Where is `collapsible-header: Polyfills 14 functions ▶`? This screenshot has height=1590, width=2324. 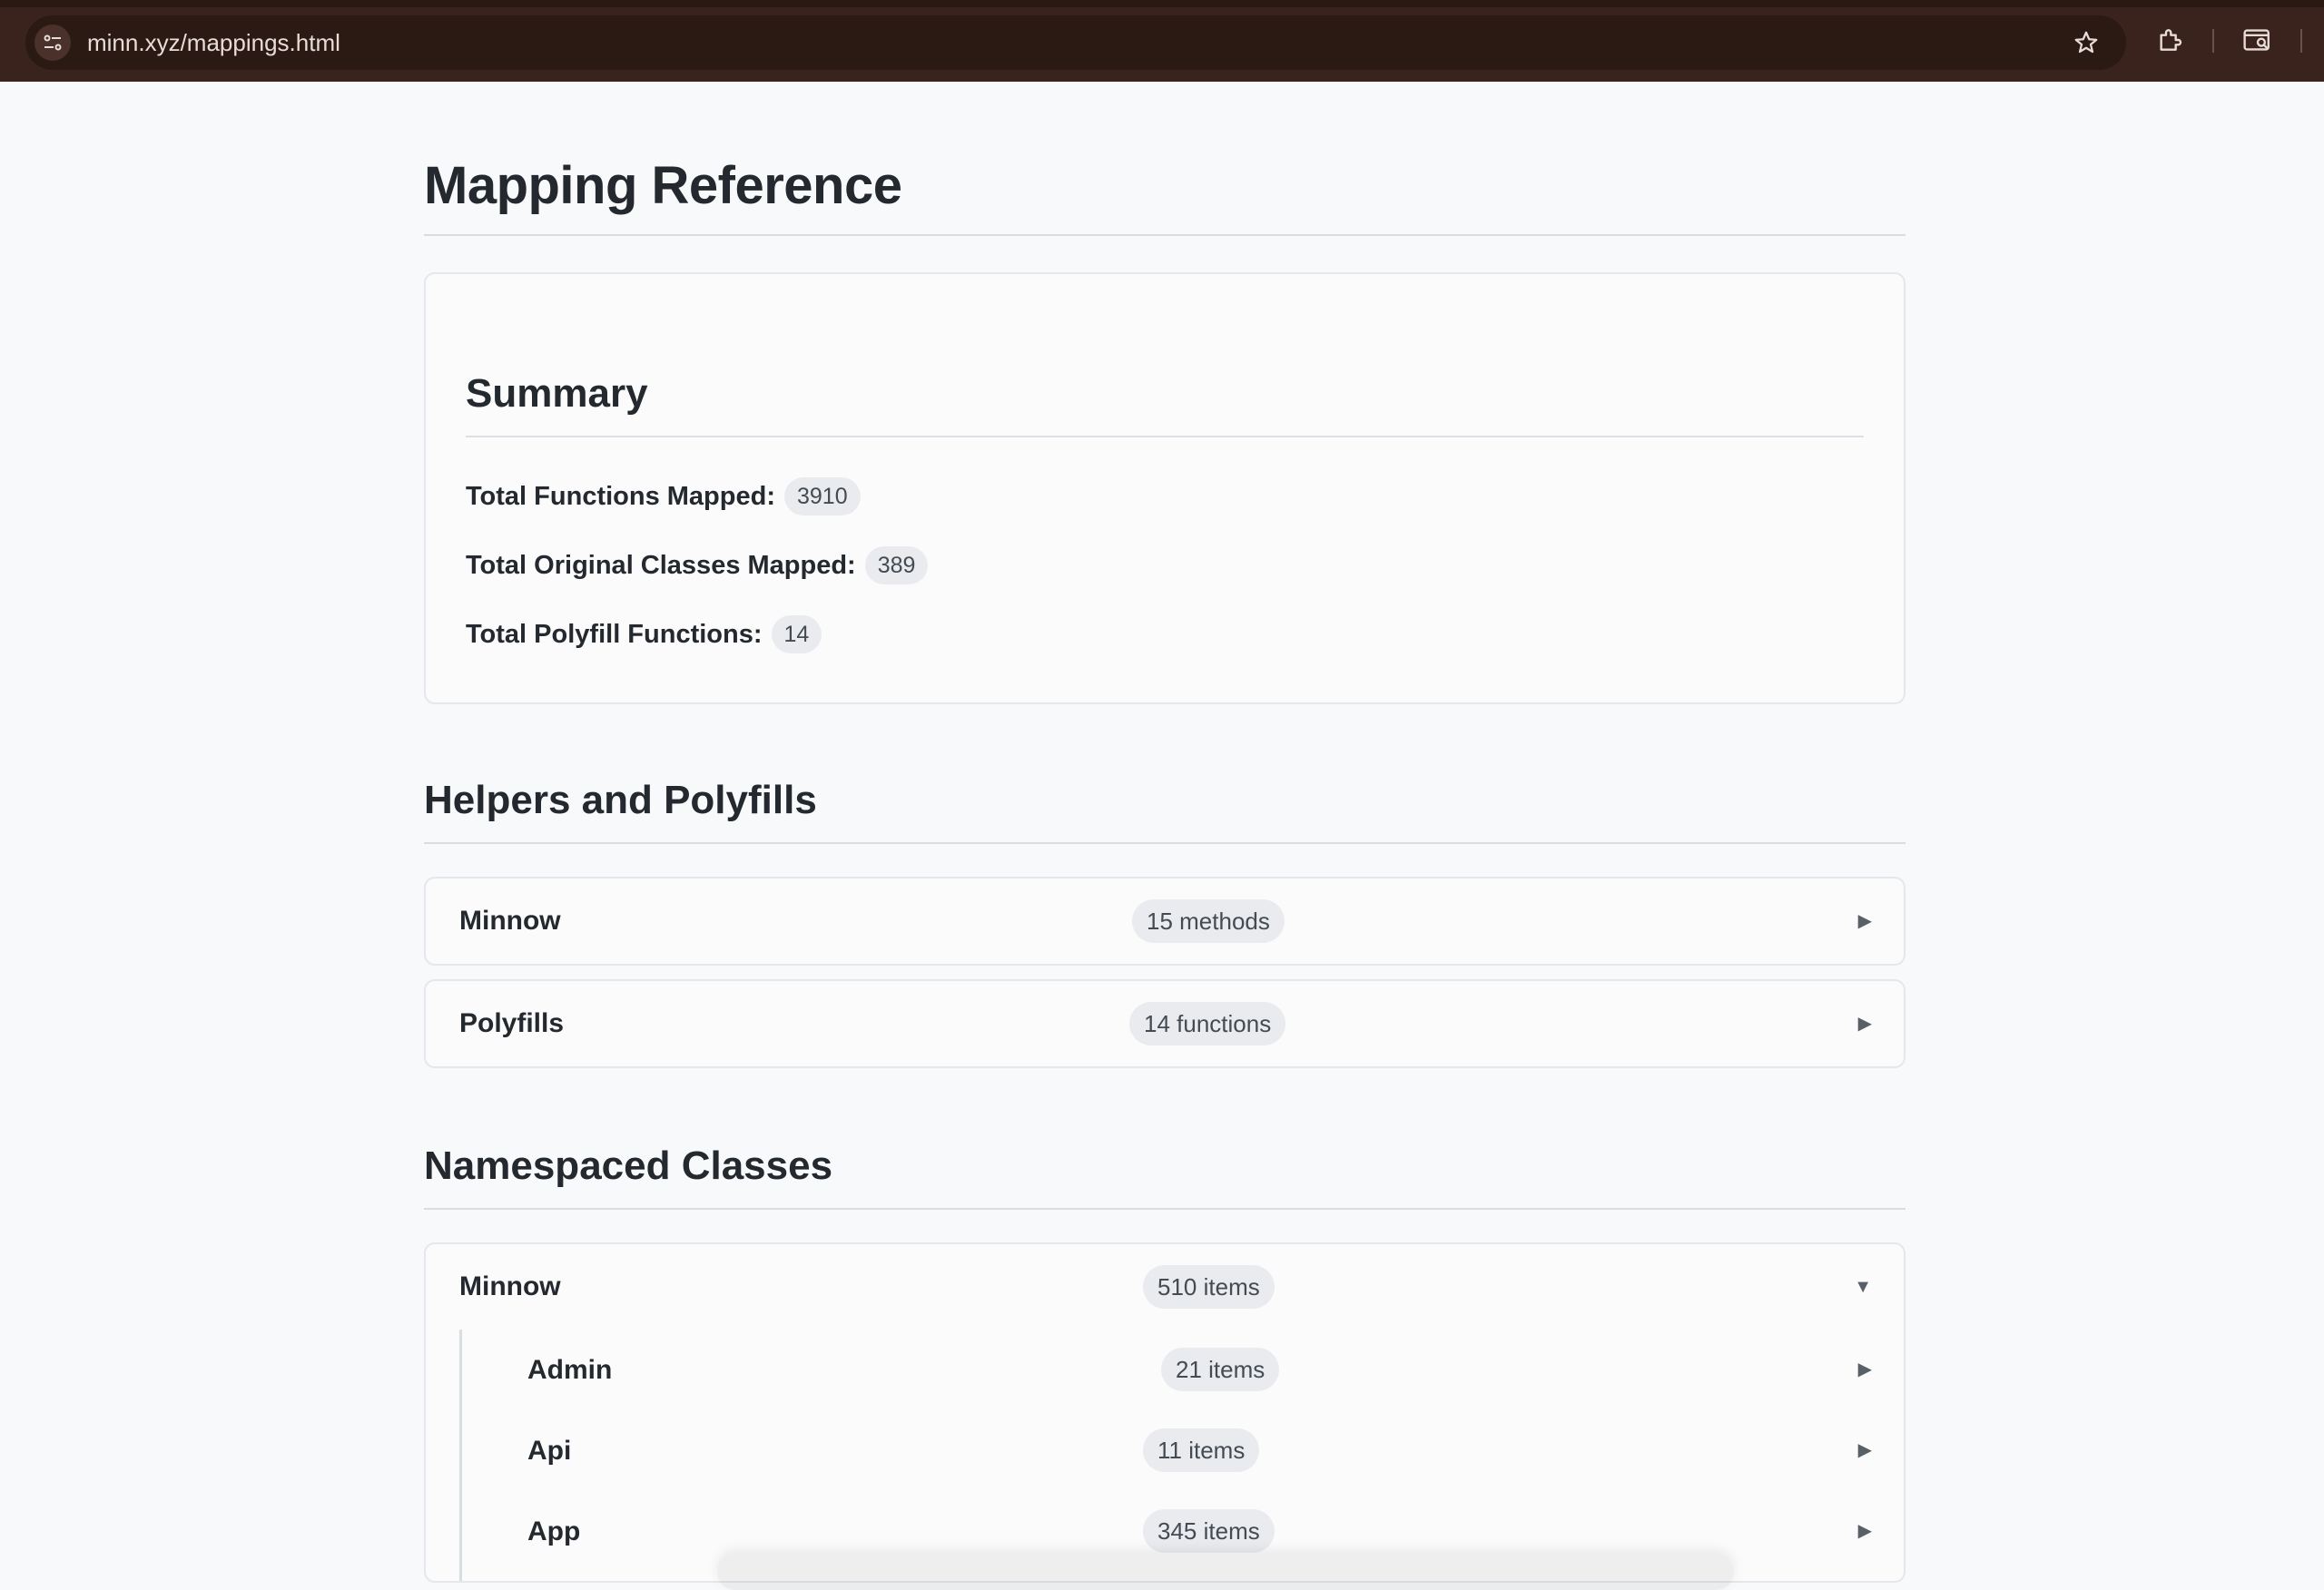
collapsible-header: Polyfills 14 functions ▶ is located at coordinates (1165, 1023).